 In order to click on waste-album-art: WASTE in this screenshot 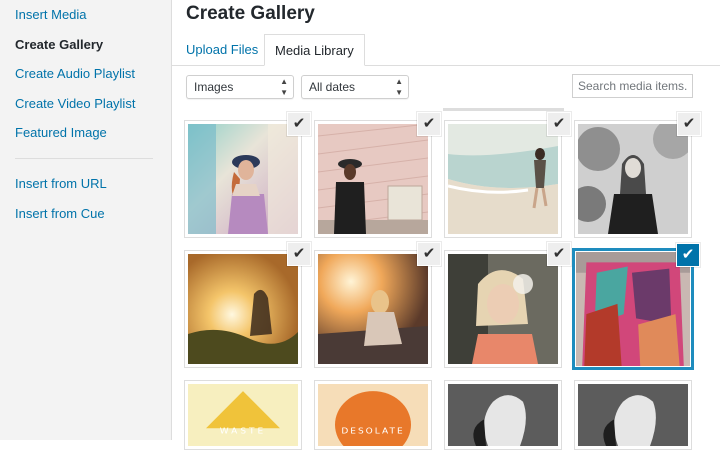, I will do `click(243, 415)`.